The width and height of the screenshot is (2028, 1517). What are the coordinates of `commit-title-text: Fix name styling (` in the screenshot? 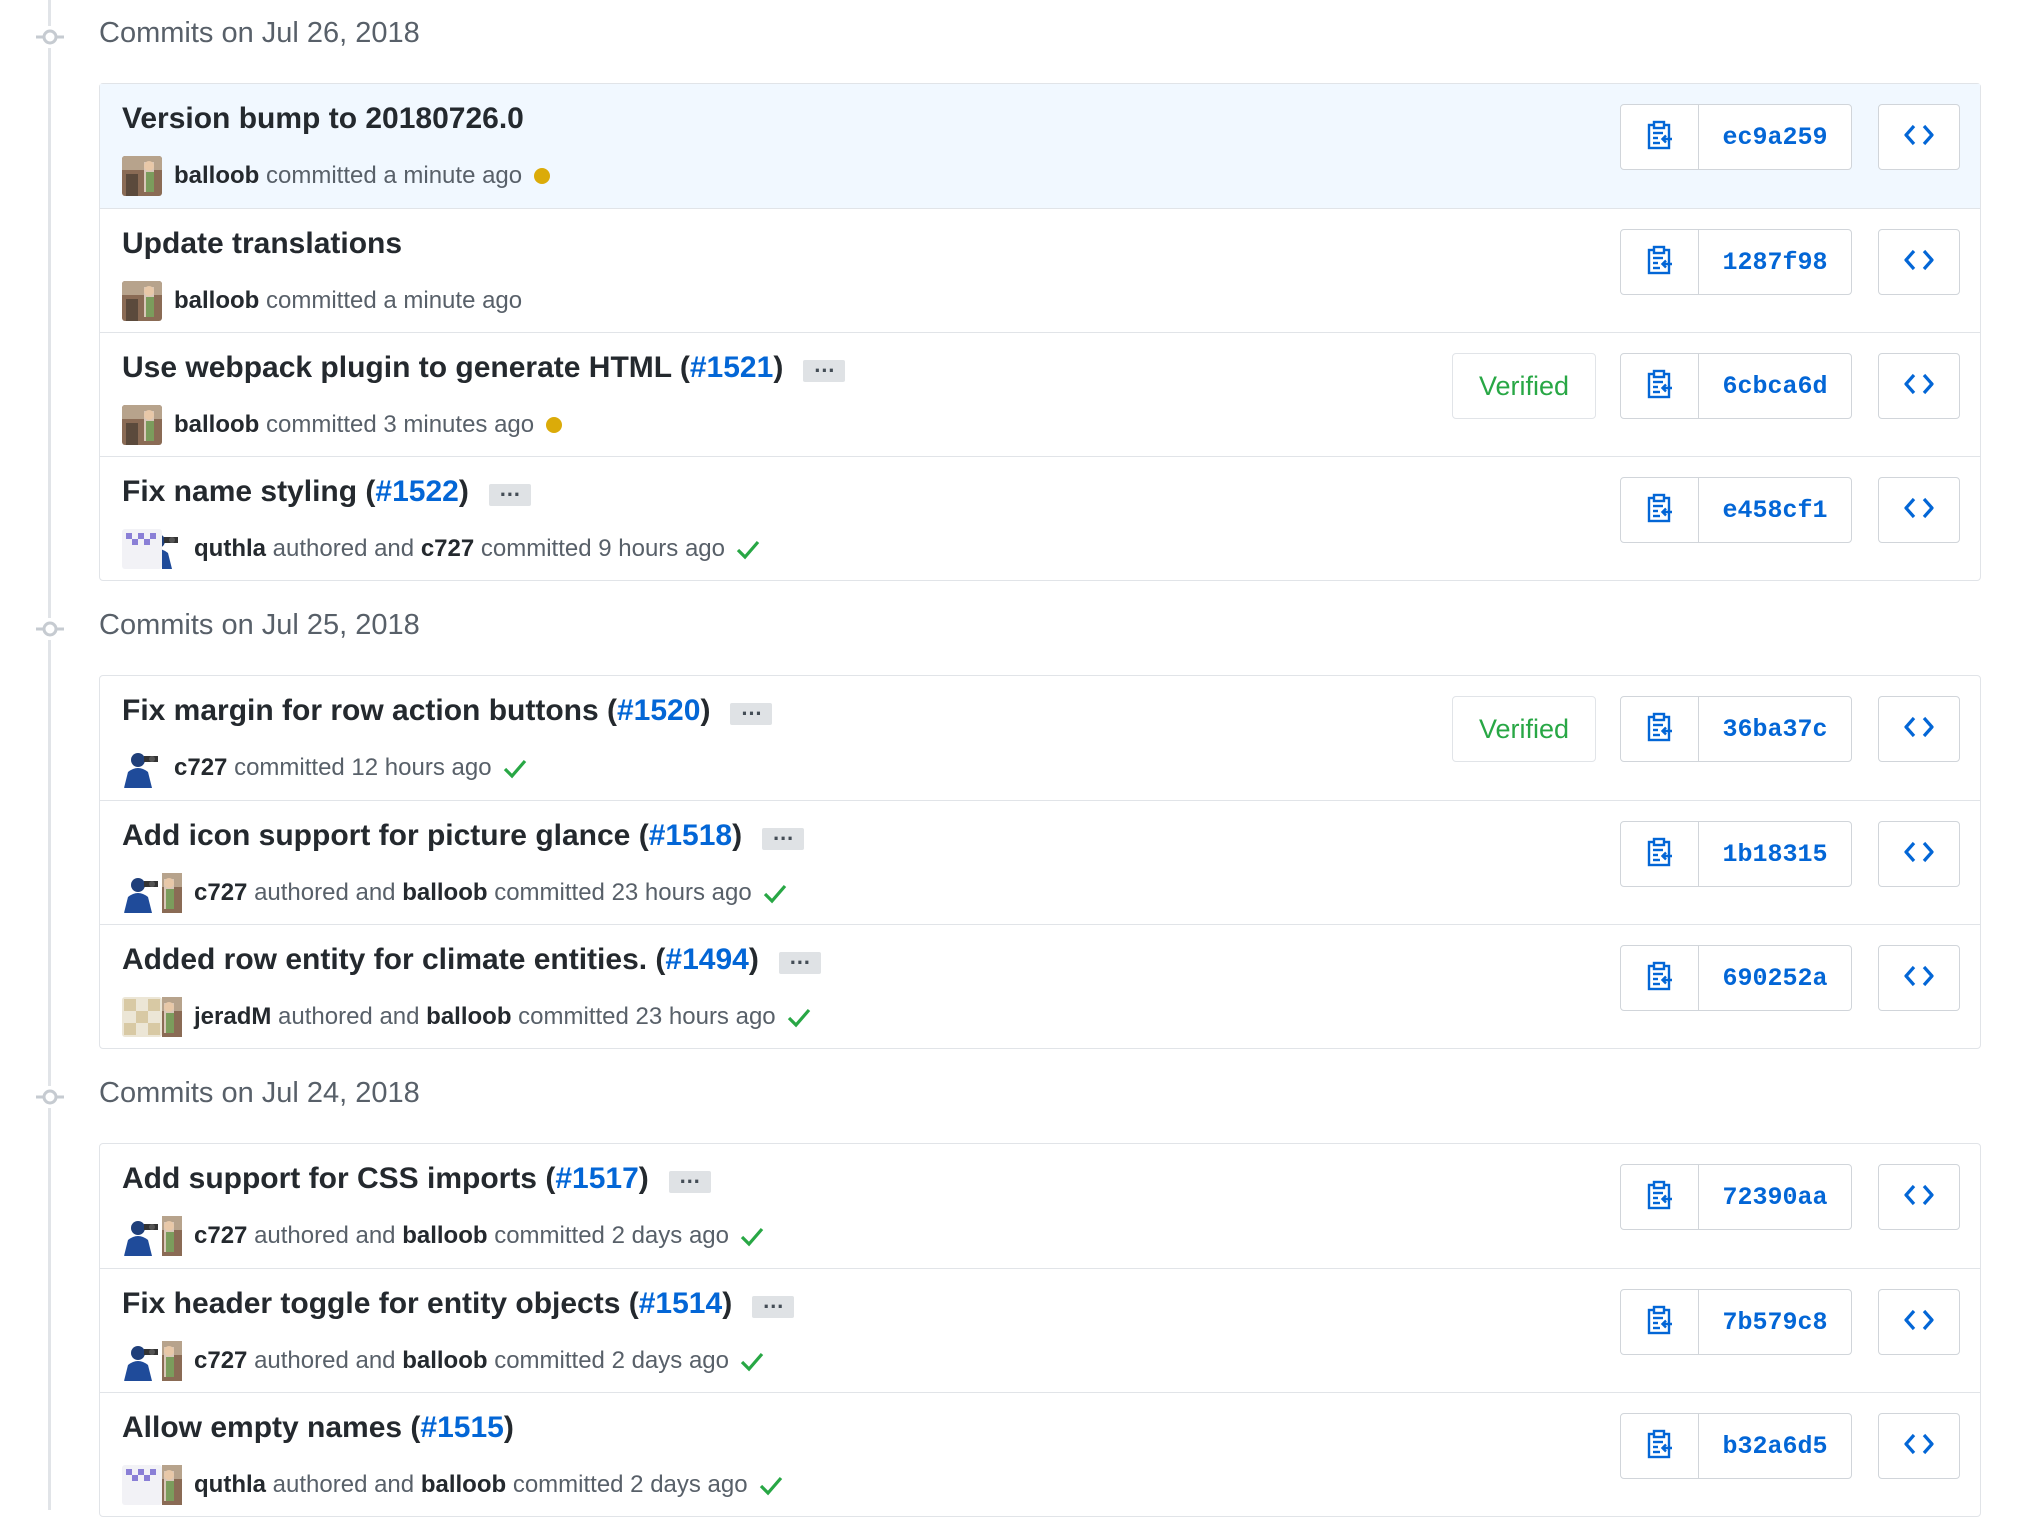 It's located at (248, 491).